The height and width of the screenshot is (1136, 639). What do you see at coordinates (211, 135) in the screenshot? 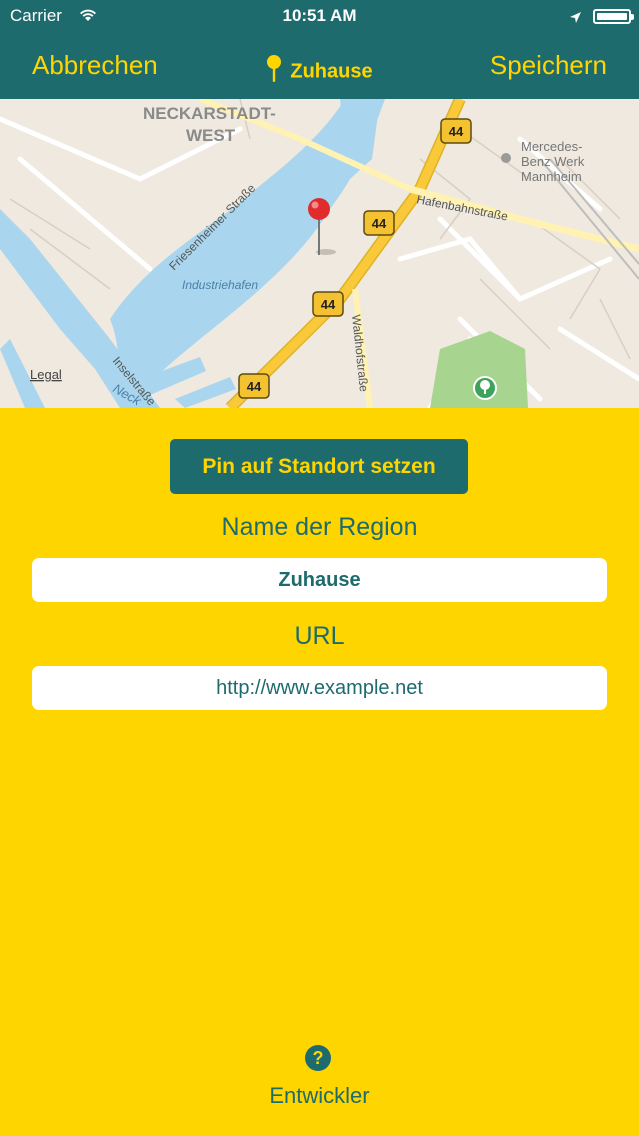
I see `map-label-district-2: WEST` at bounding box center [211, 135].